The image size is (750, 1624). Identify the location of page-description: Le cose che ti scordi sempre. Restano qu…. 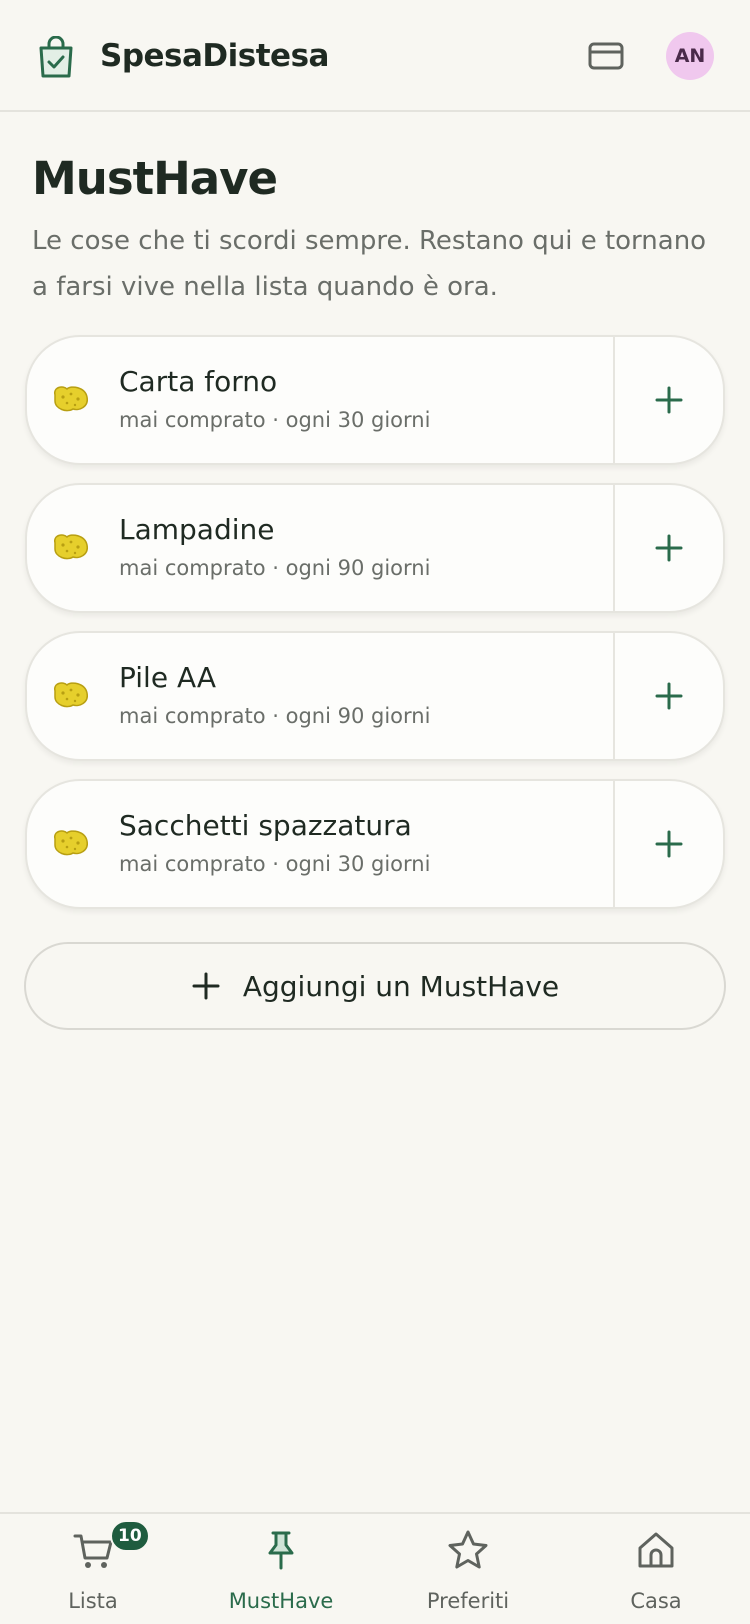
(369, 264).